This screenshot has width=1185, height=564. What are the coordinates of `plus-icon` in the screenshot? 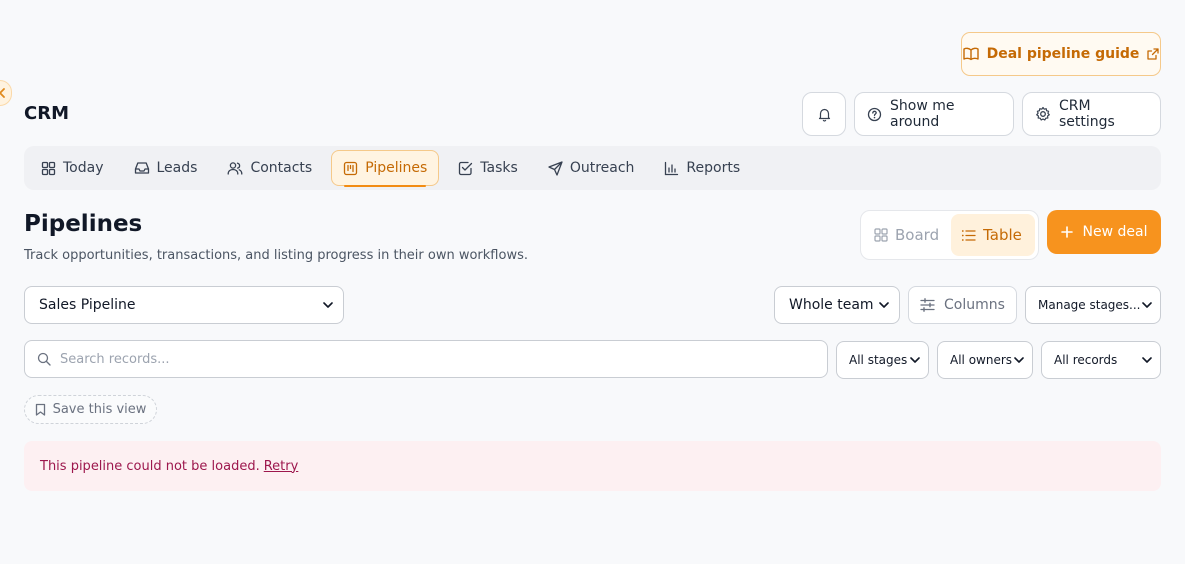 It's located at (1066, 232).